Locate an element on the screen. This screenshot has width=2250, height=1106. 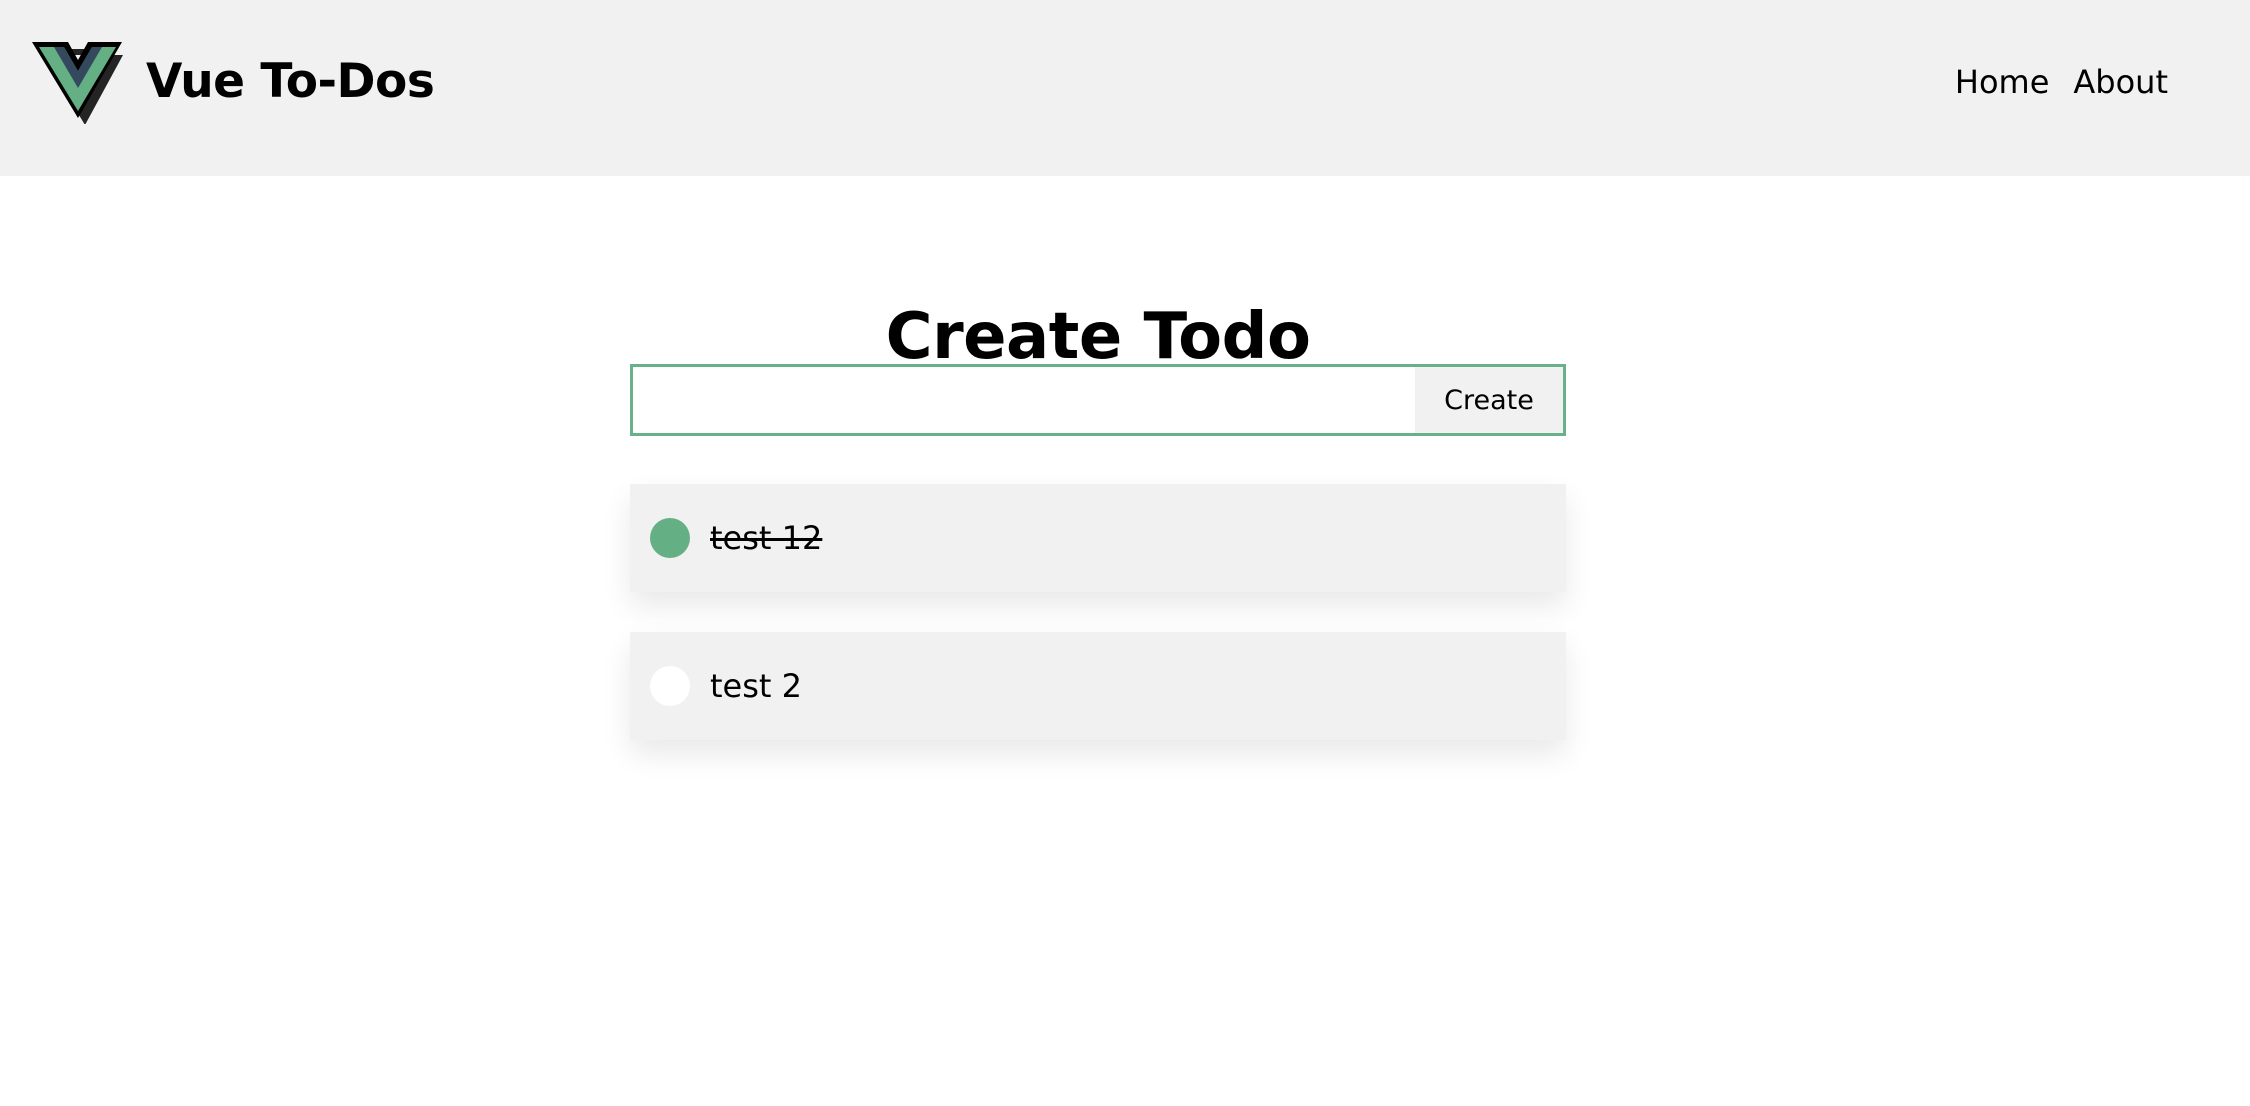
vue-logo-icon is located at coordinates (78, 81).